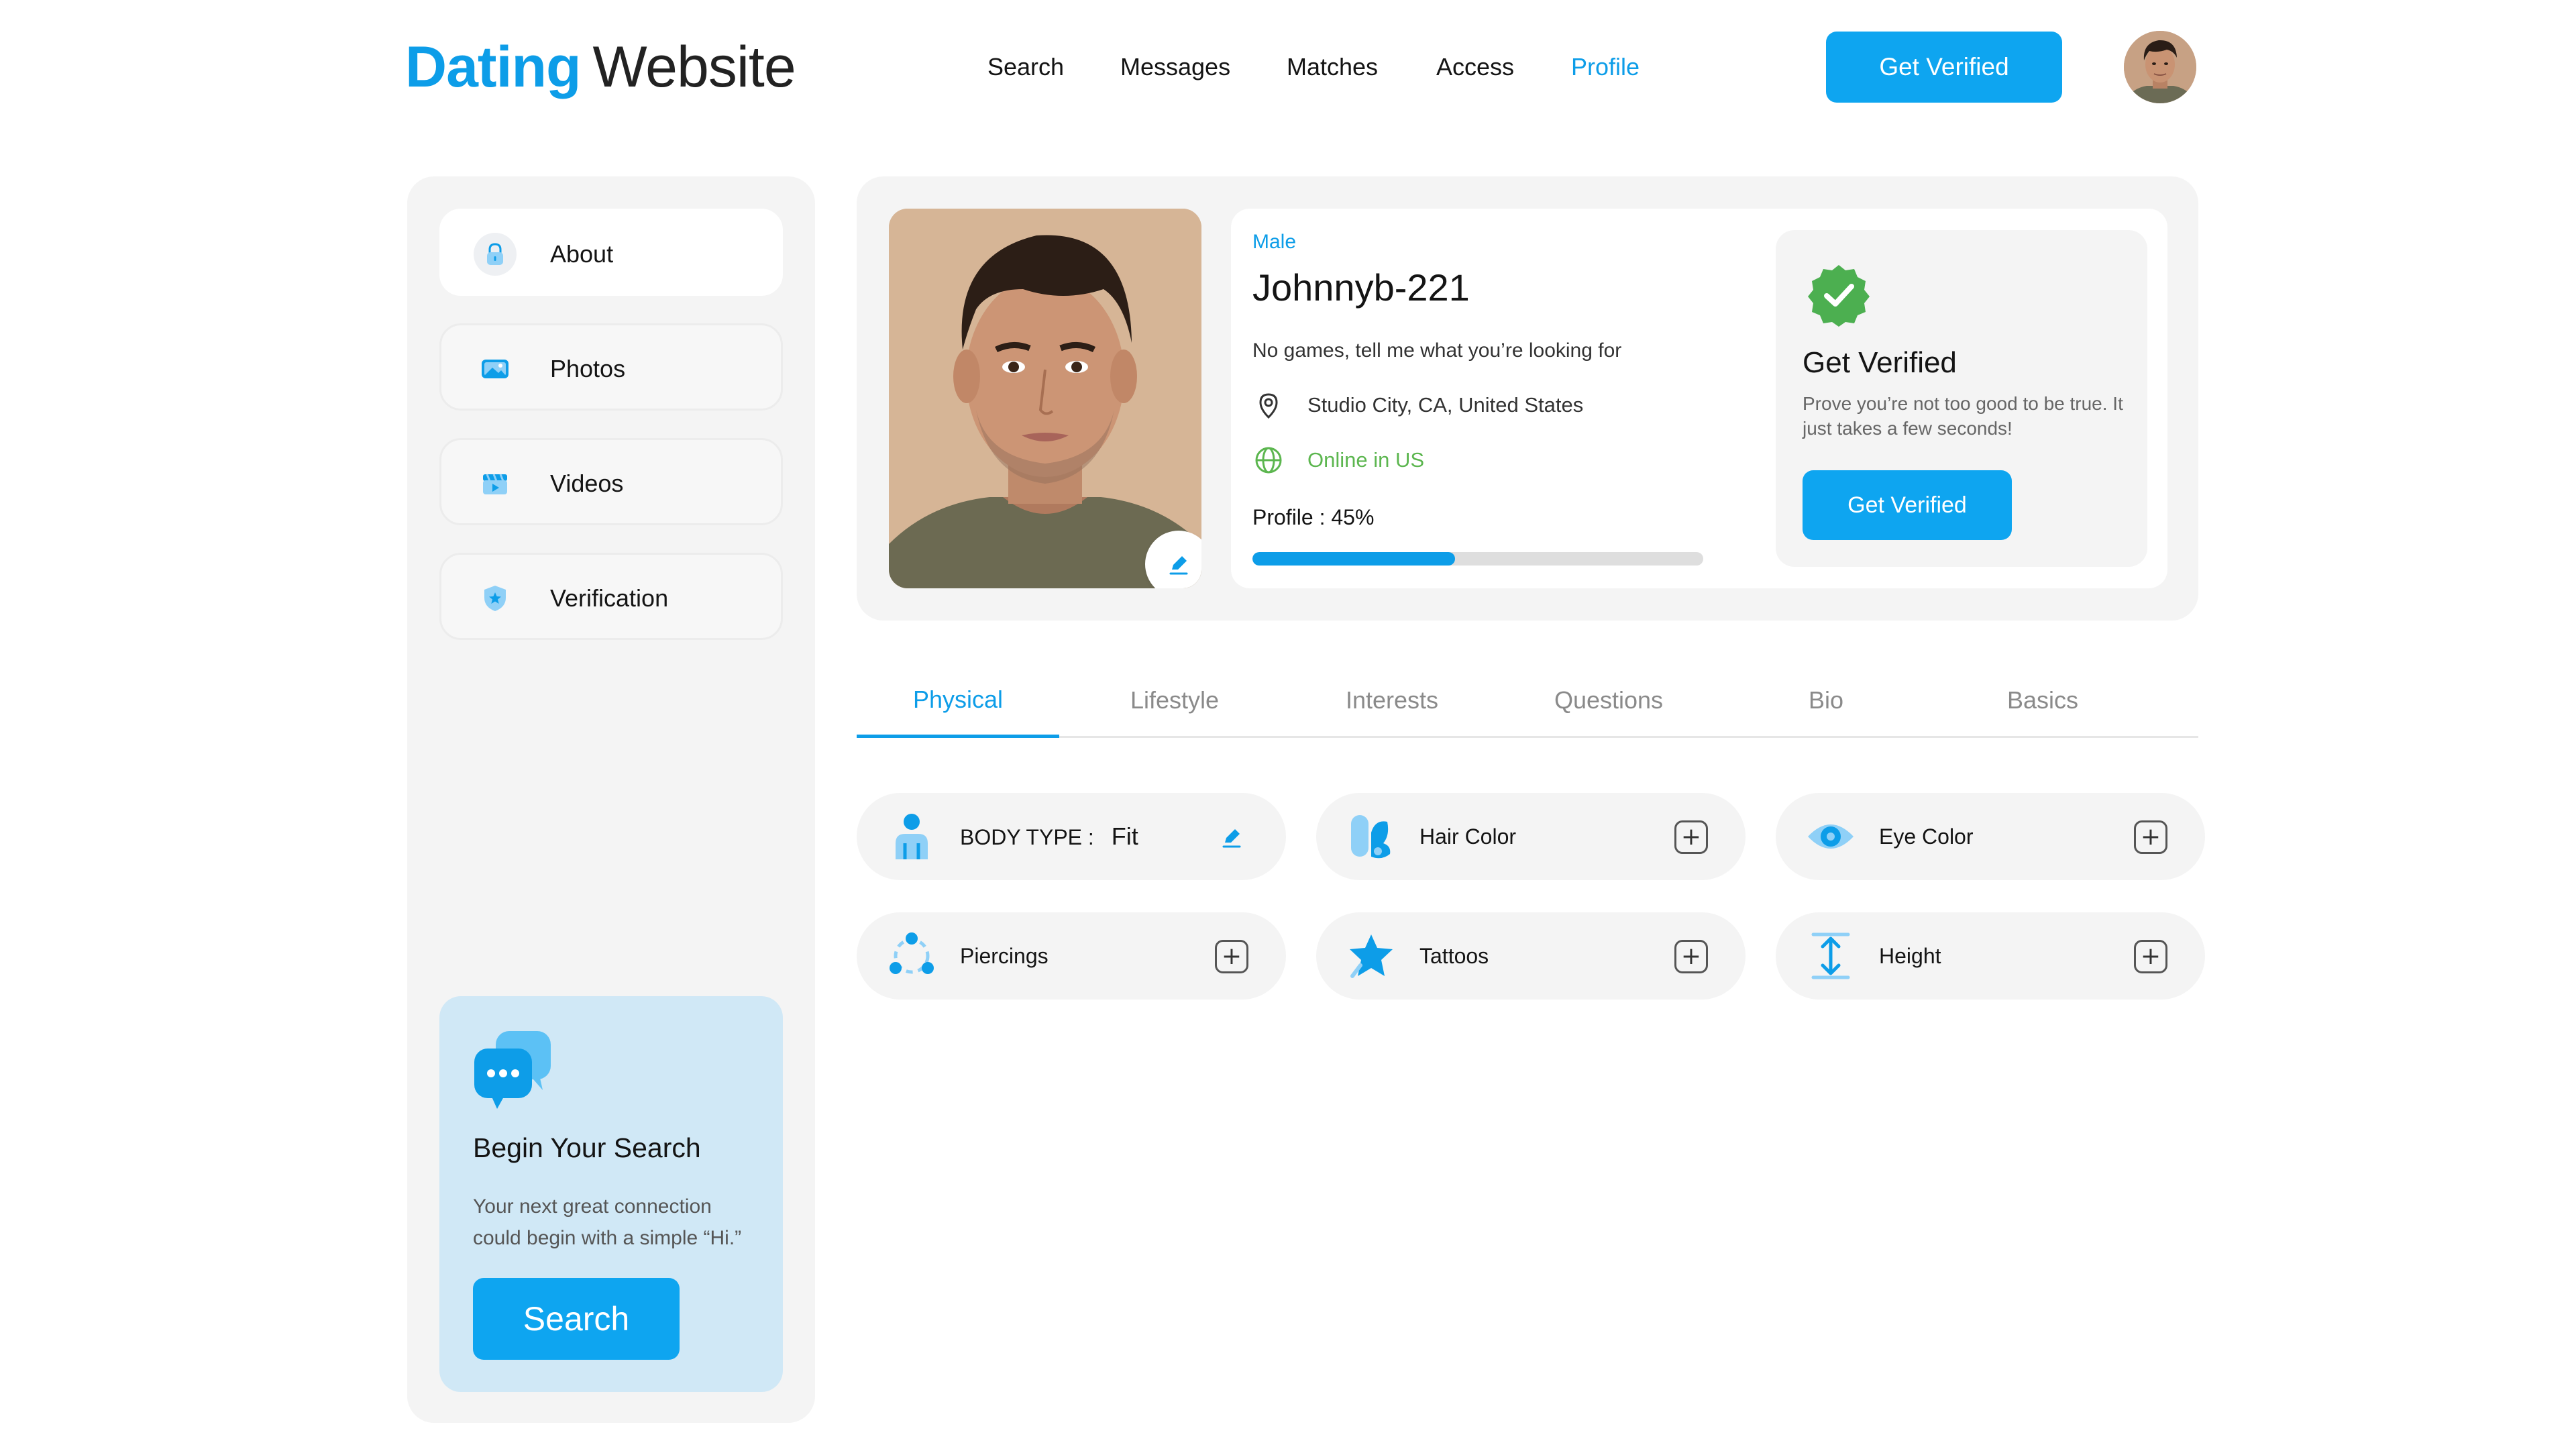  I want to click on video-icon, so click(495, 483).